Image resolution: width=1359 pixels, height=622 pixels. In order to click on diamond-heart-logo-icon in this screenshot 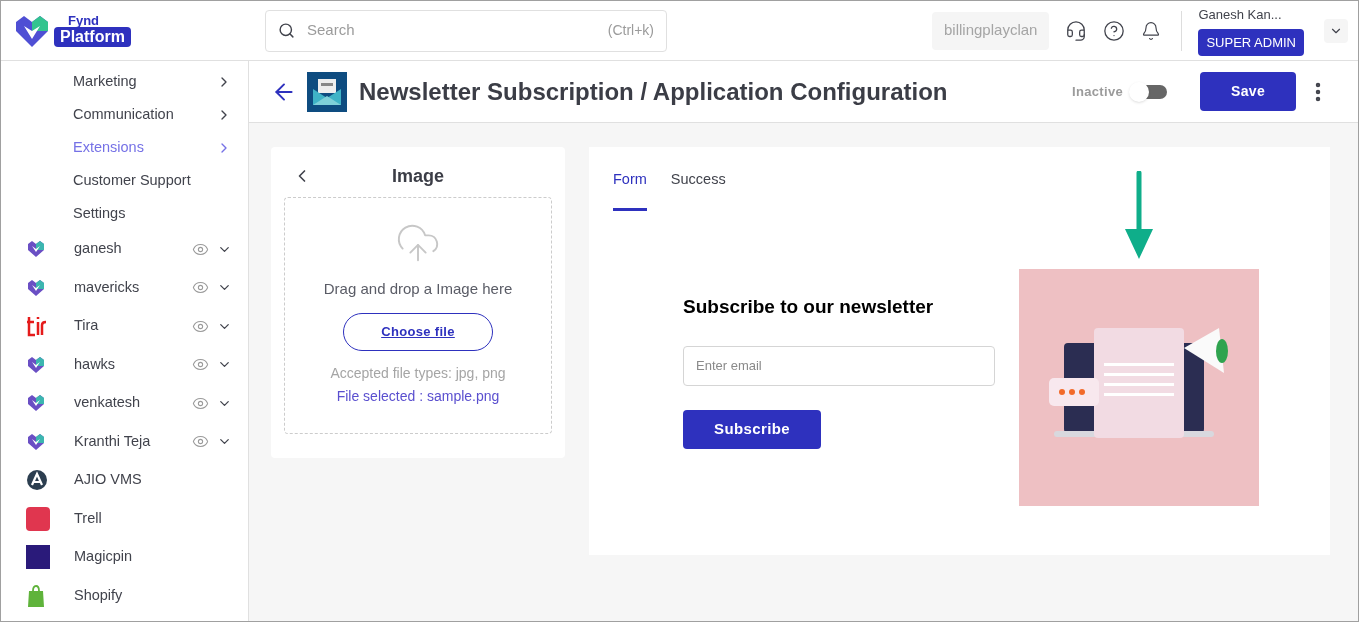, I will do `click(32, 30)`.